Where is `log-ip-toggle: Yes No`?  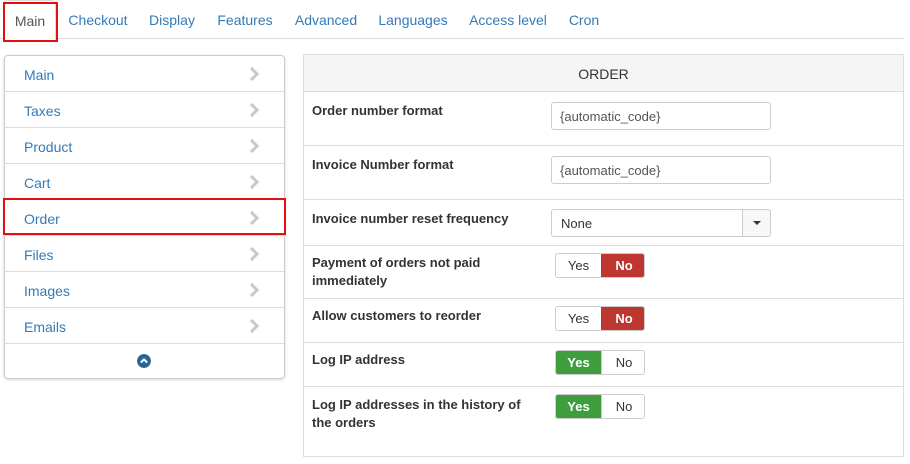
log-ip-toggle: Yes No is located at coordinates (600, 362).